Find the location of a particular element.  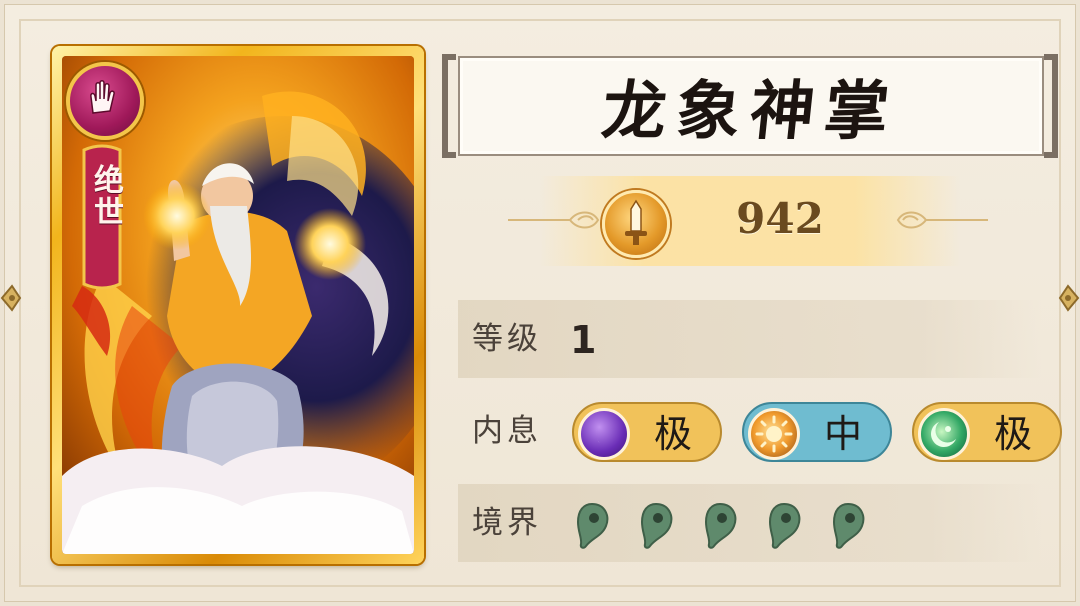

rarity-label: 绝世 is located at coordinates (105, 196).